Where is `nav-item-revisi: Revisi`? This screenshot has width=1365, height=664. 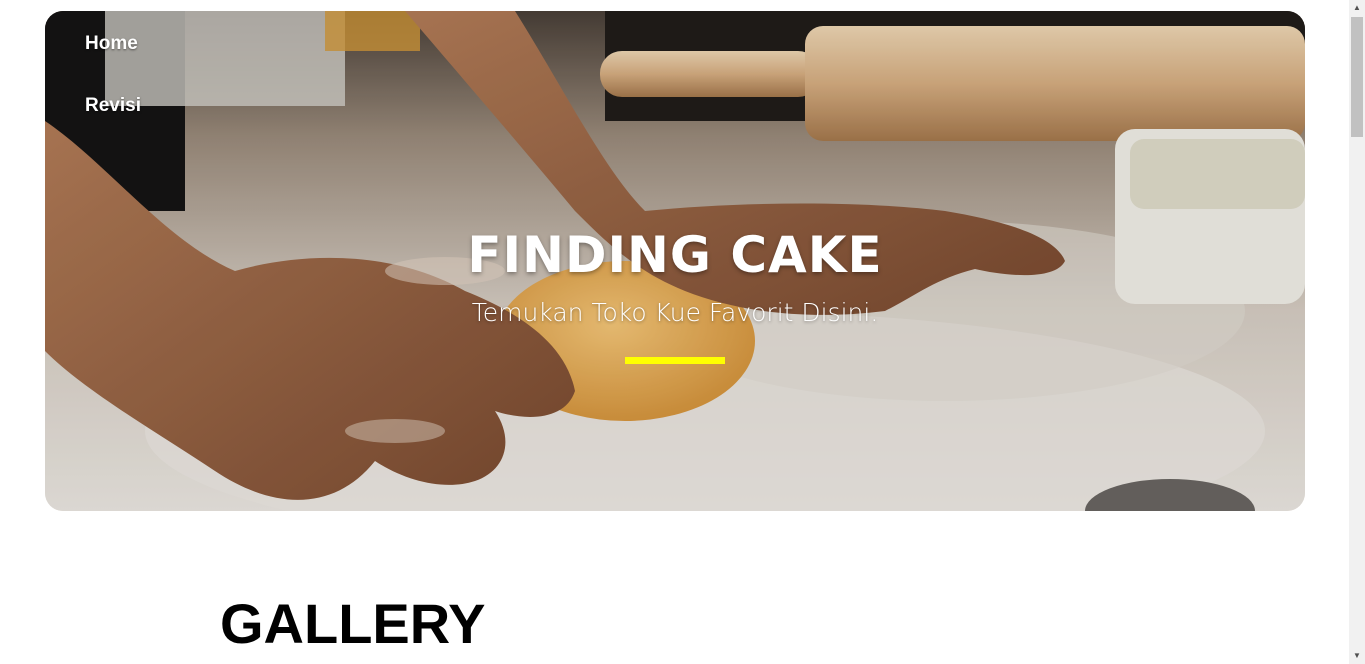
nav-item-revisi: Revisi is located at coordinates (113, 106).